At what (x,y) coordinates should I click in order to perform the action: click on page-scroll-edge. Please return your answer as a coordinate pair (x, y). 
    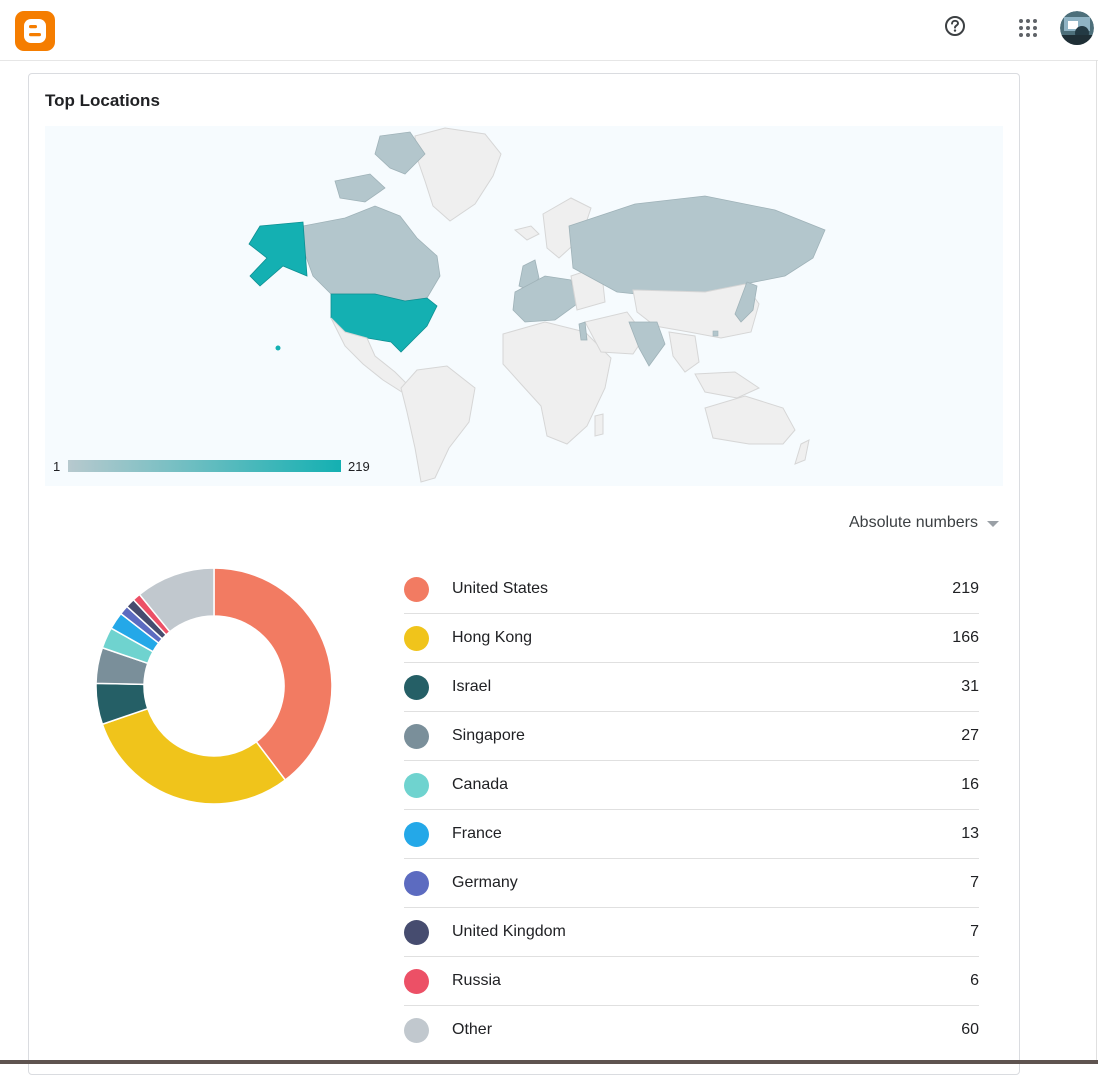
    Looking at the image, I should click on (1096, 562).